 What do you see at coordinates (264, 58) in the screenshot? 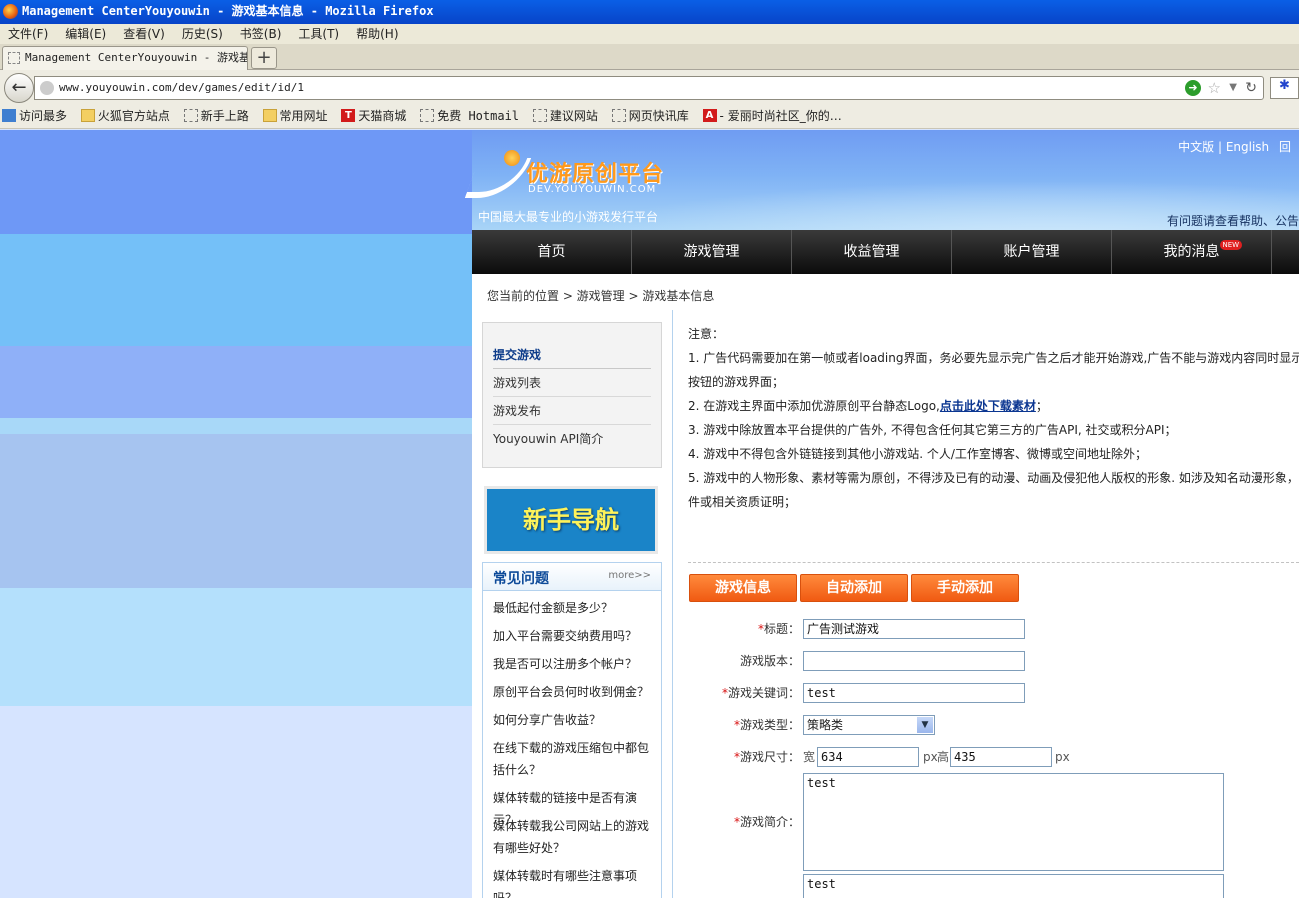
I see `new-tab-button: +` at bounding box center [264, 58].